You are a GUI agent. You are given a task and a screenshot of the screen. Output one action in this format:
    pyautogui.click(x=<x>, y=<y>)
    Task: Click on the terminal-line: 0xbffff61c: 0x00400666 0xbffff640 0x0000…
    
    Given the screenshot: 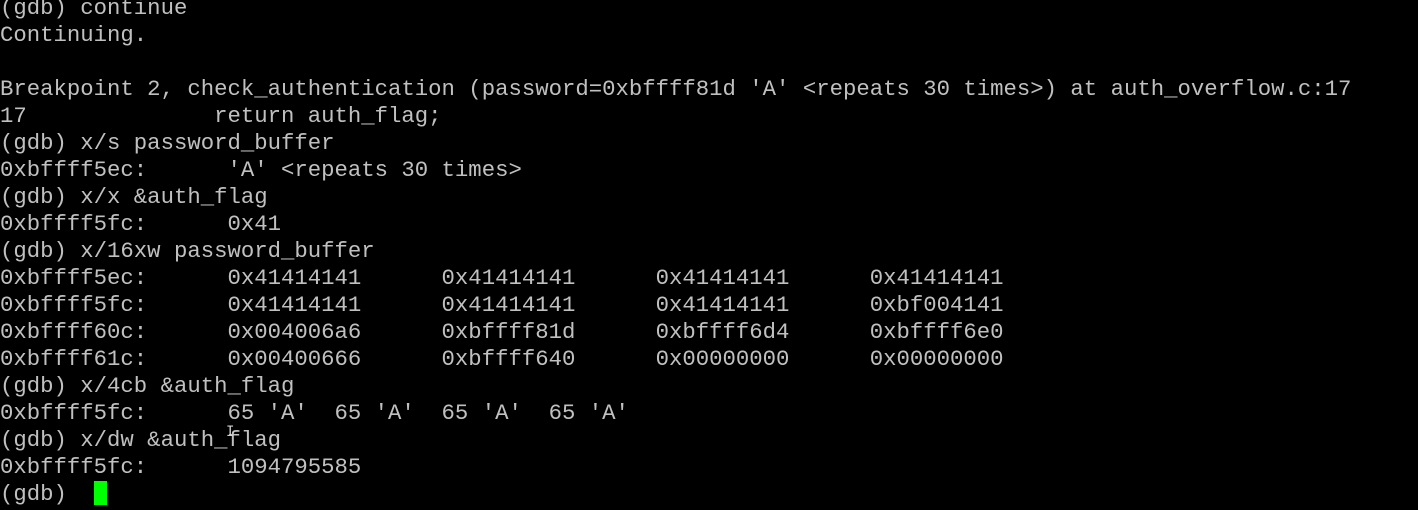 What is the action you would take?
    pyautogui.click(x=502, y=359)
    